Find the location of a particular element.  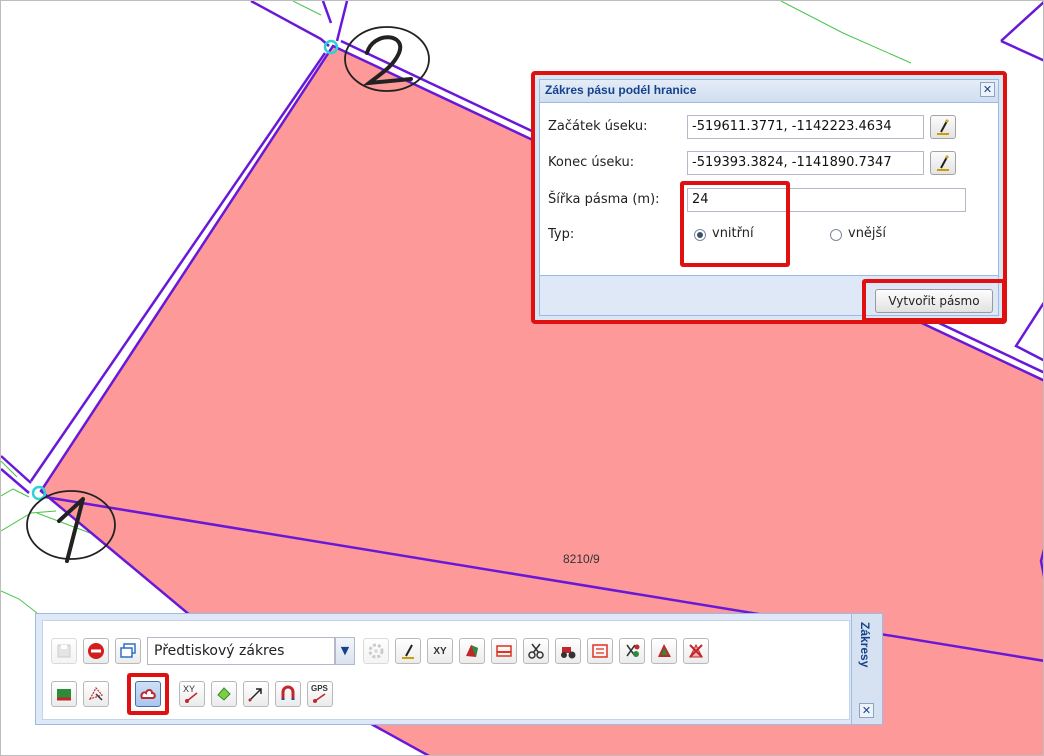

snap-button is located at coordinates (288, 694).